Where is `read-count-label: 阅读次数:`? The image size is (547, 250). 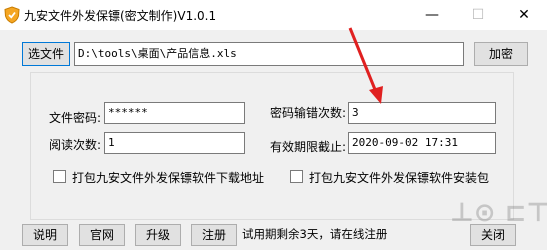 read-count-label: 阅读次数: is located at coordinates (75, 145).